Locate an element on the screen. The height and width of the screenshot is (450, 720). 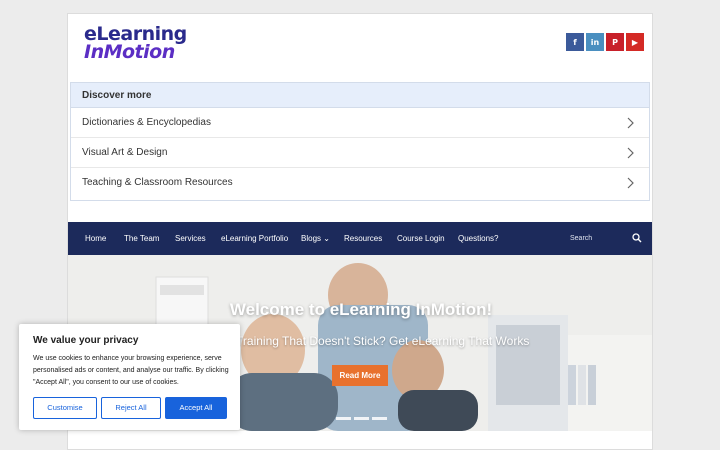
logo-text-bottom: InMotion is located at coordinates (129, 52).